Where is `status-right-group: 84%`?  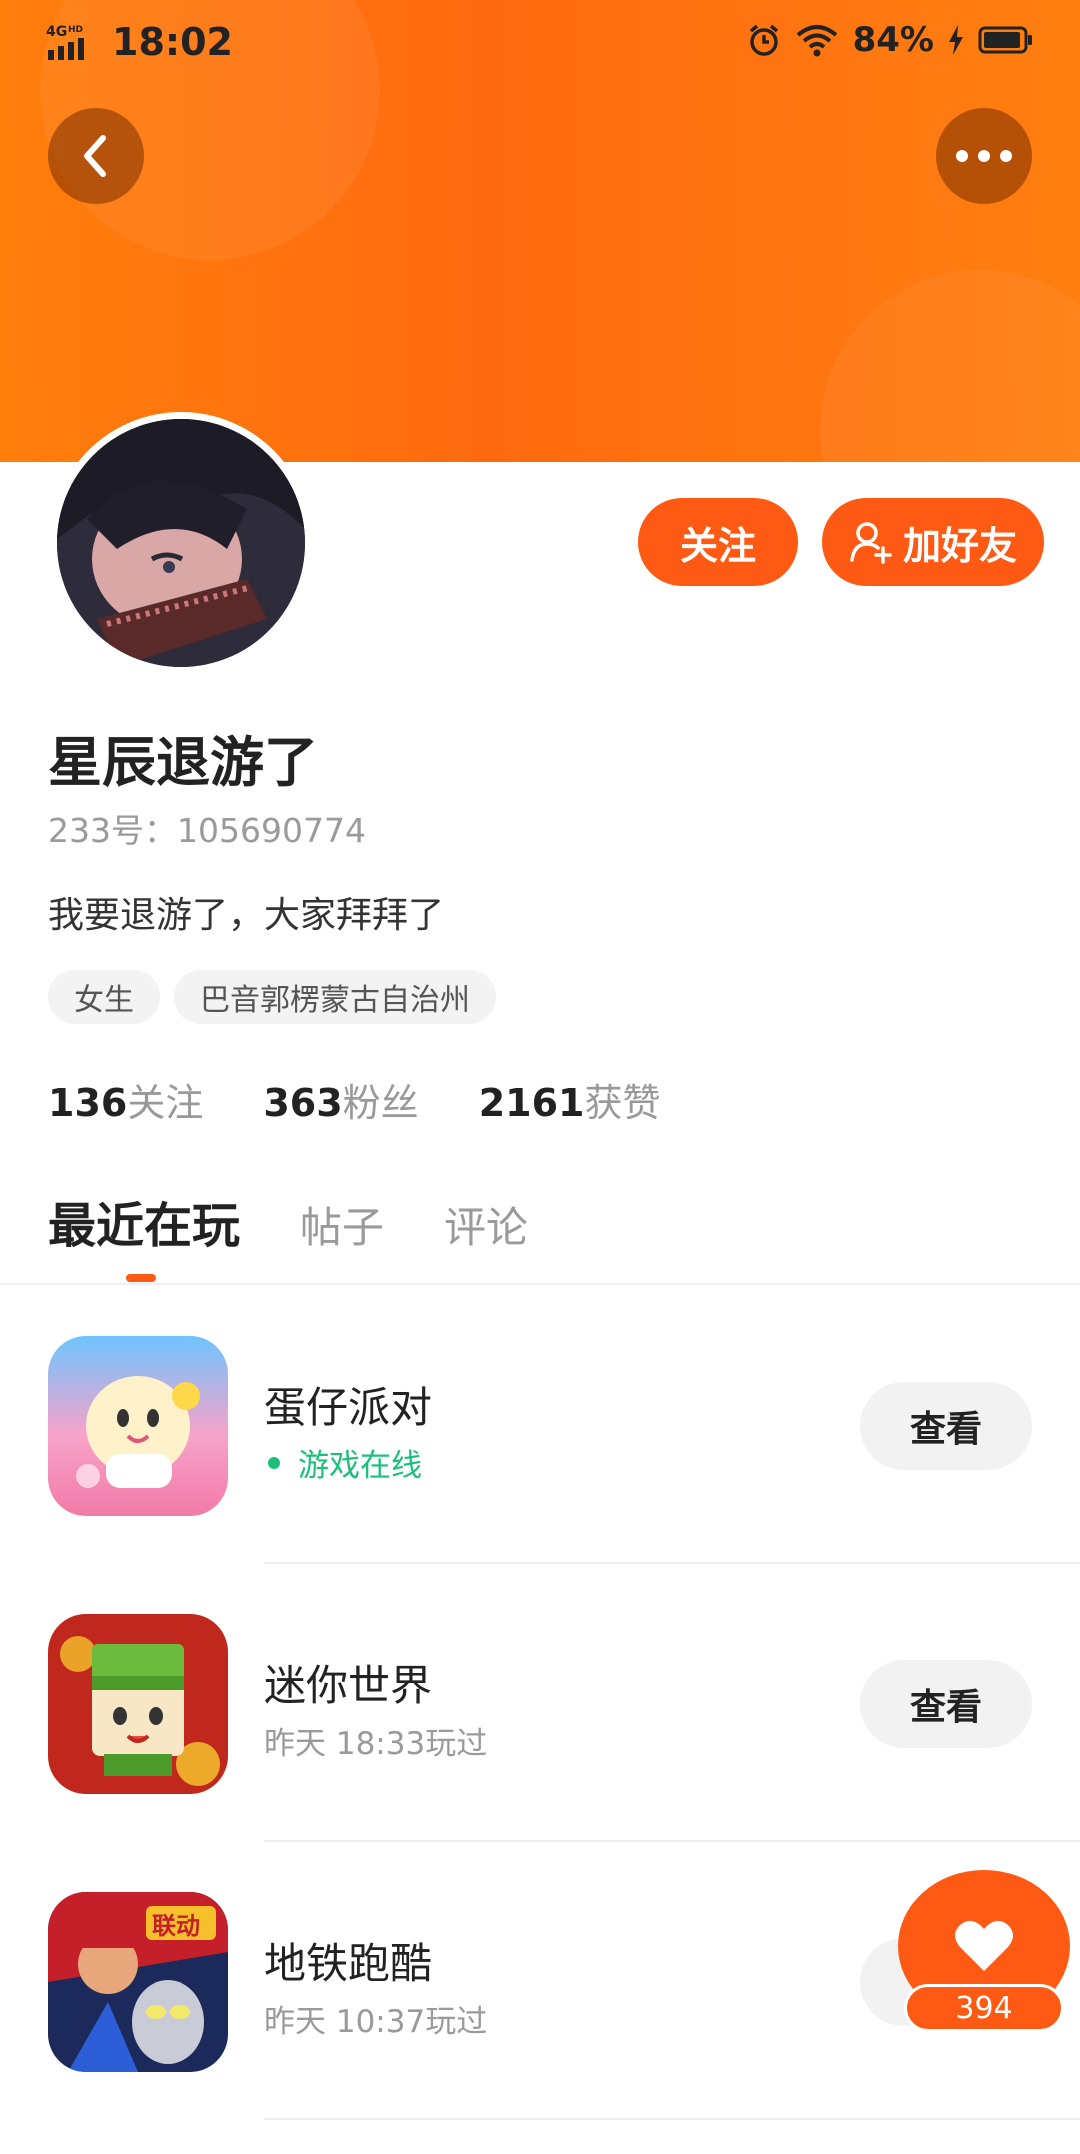 status-right-group: 84% is located at coordinates (890, 40).